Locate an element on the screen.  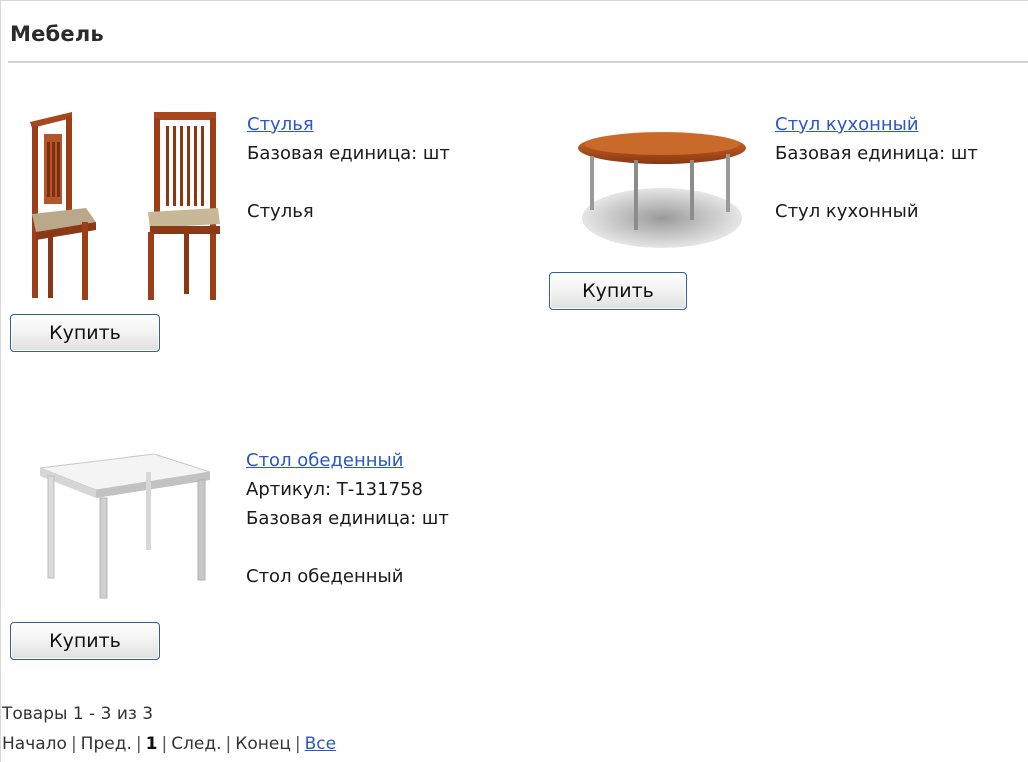
pager: Начало | Пред. | 1 | След. | Конец | Все is located at coordinates (169, 744).